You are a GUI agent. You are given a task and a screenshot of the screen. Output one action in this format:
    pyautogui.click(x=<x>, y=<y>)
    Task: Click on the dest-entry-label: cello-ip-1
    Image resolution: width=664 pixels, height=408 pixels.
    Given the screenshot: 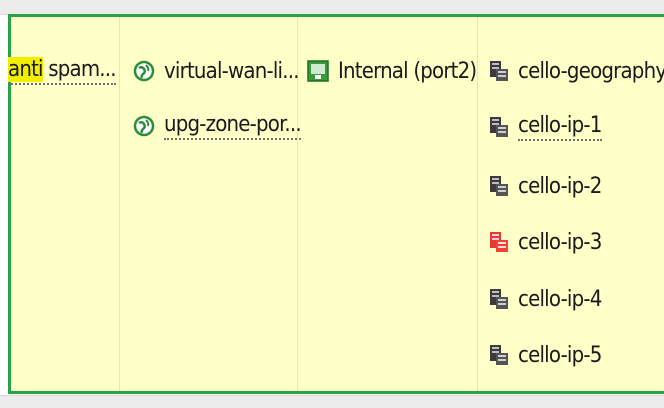 What is the action you would take?
    pyautogui.click(x=560, y=127)
    